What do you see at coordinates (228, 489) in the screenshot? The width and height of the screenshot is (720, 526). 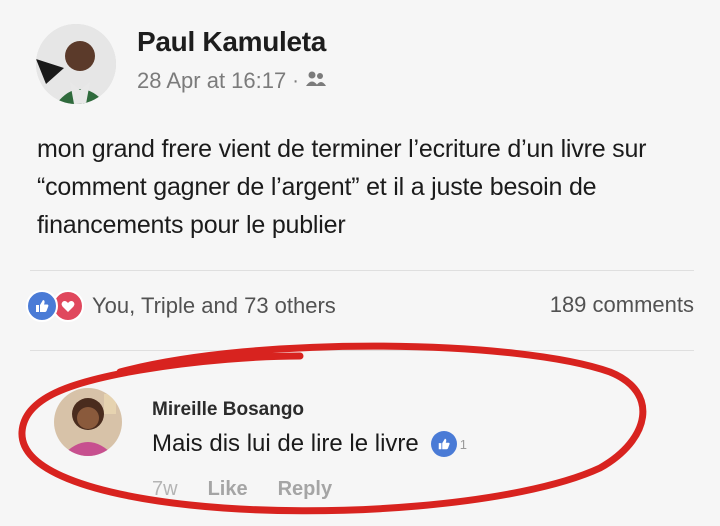 I see `comment-like-button: Like` at bounding box center [228, 489].